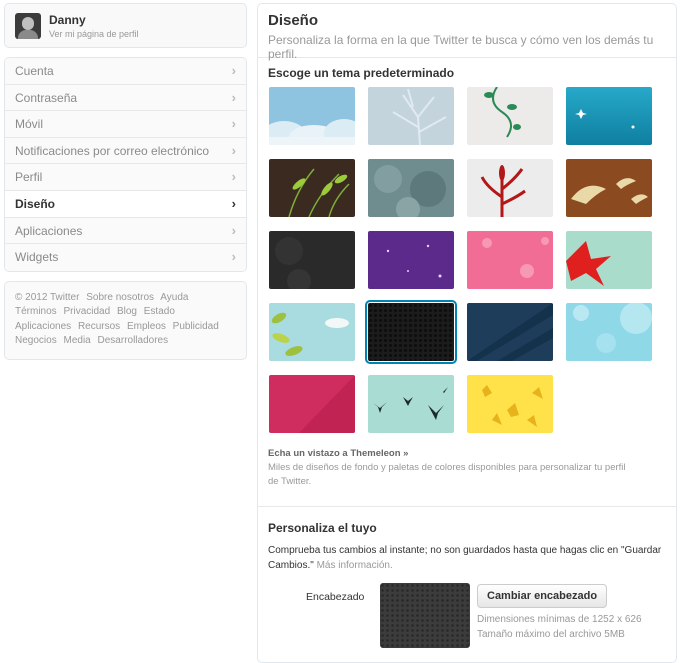 Image resolution: width=680 pixels, height=663 pixels. Describe the element at coordinates (125, 231) in the screenshot. I see `menu-item: Aplicaciones ›` at that location.